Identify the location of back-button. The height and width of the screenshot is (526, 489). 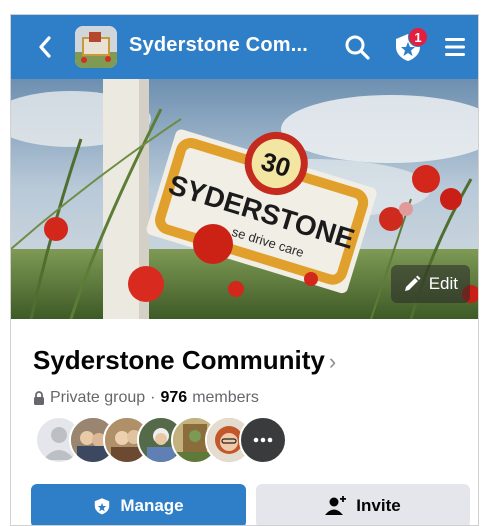
(45, 47).